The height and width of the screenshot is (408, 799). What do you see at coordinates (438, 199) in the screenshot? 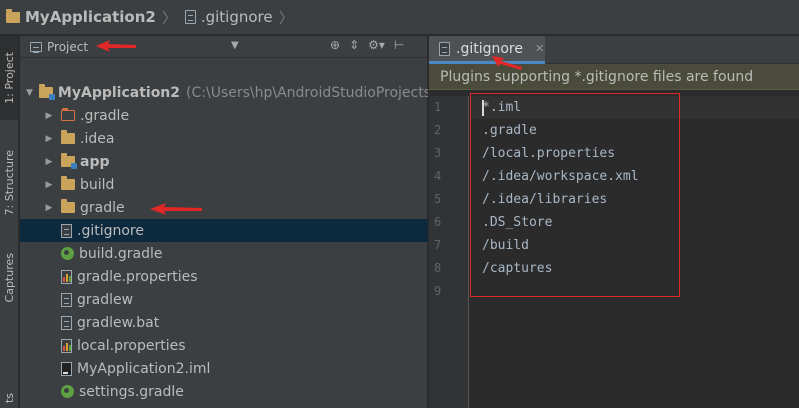
I see `line-number: 5` at bounding box center [438, 199].